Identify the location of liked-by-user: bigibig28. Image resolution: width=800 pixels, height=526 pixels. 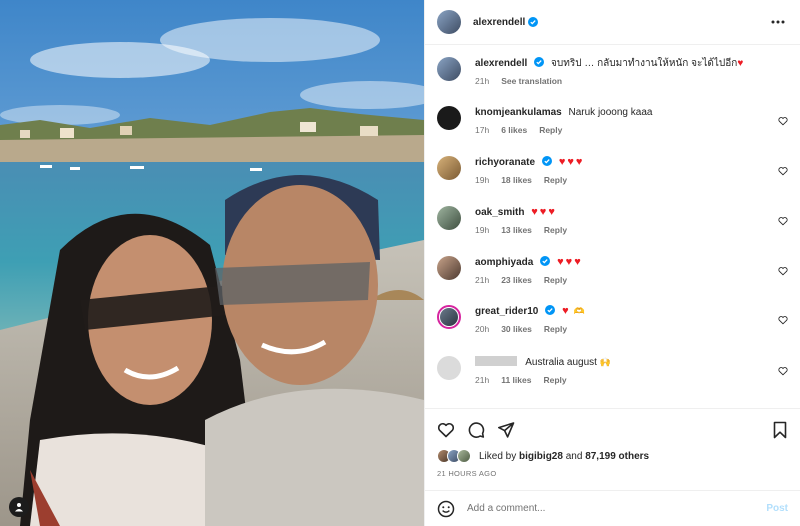
(541, 456).